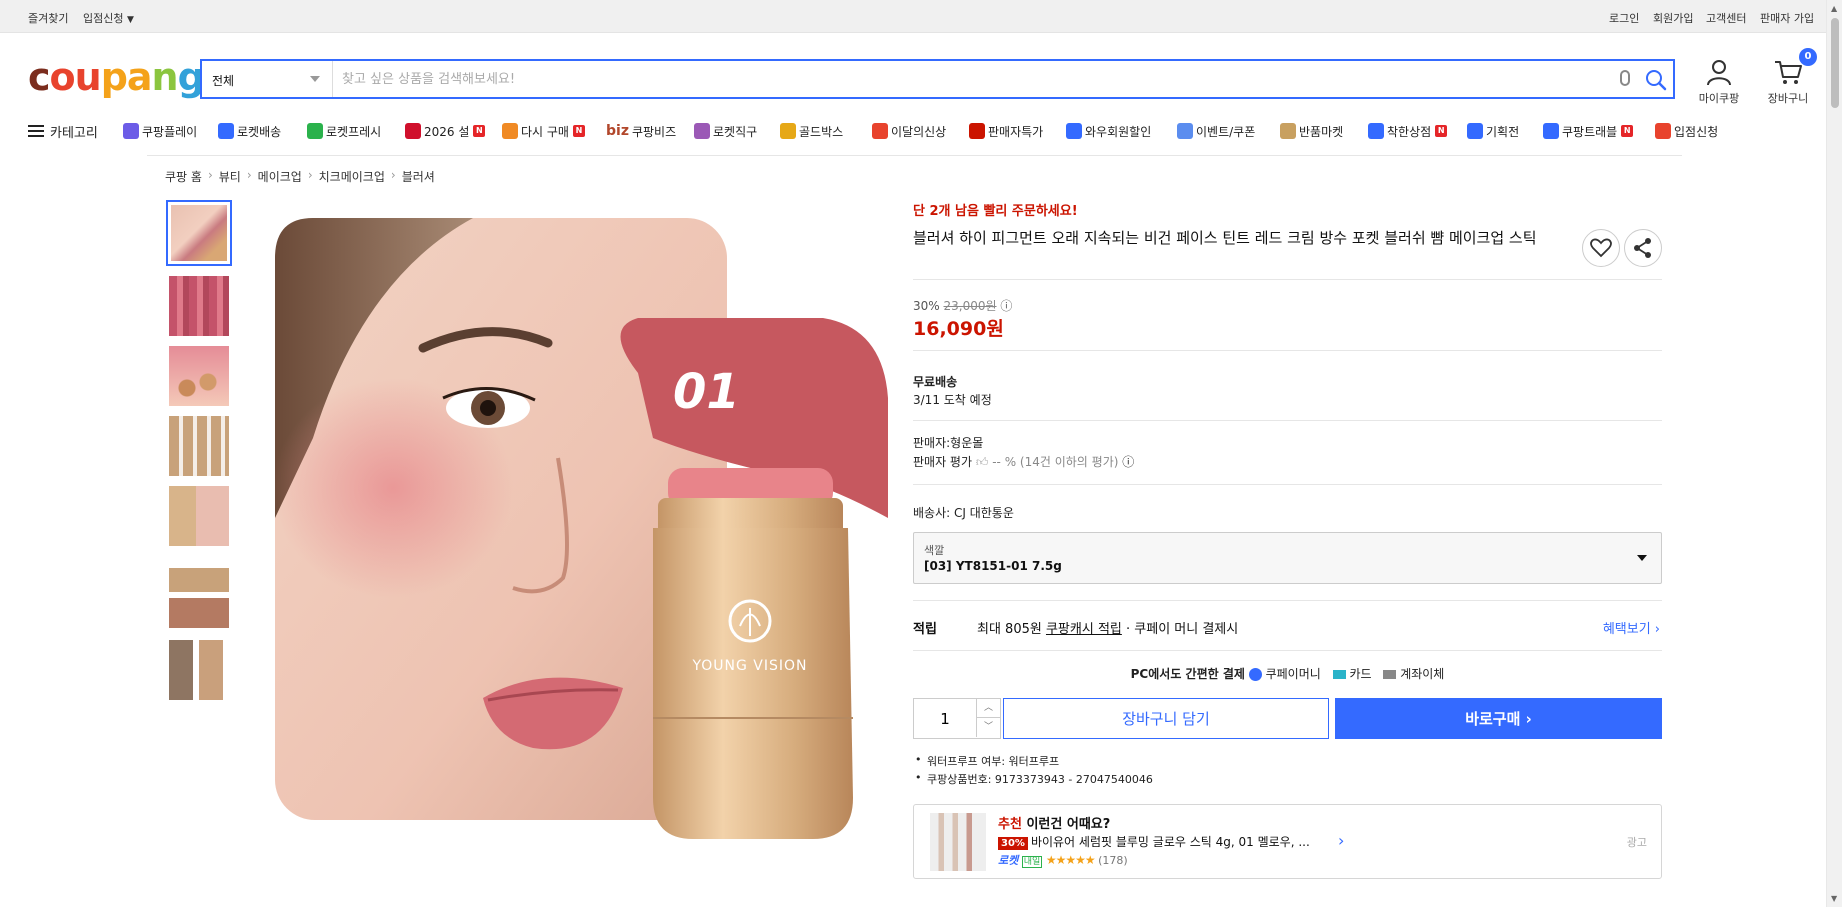  What do you see at coordinates (1360, 674) in the screenshot?
I see `pay-method-card: 카드` at bounding box center [1360, 674].